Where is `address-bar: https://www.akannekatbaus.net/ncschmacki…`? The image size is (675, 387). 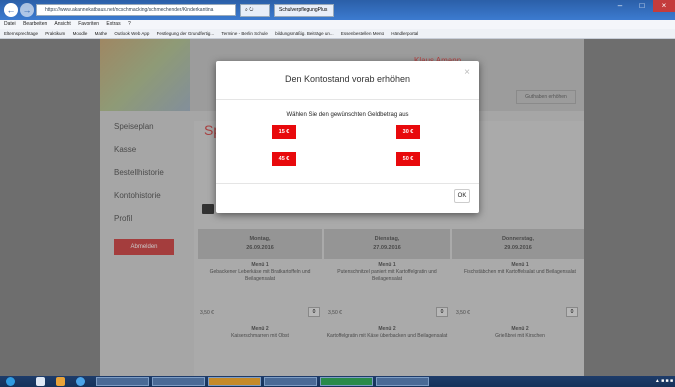 address-bar: https://www.akannekatbaus.net/ncschmacki… is located at coordinates (136, 10).